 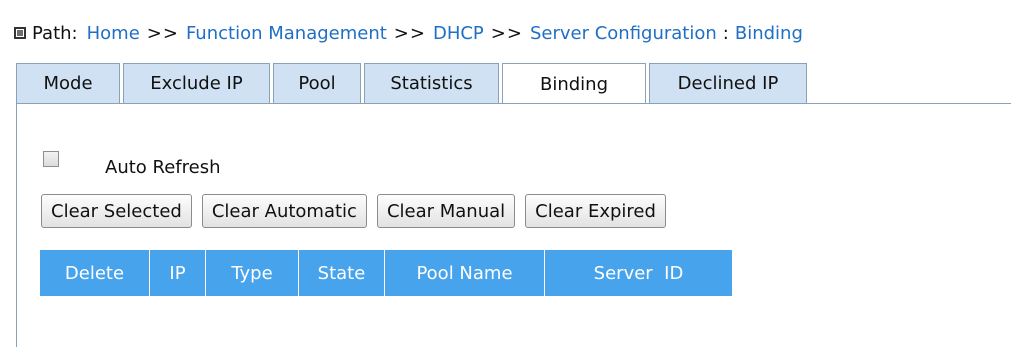 What do you see at coordinates (465, 273) in the screenshot?
I see `column-header-pool-name: Pool Name` at bounding box center [465, 273].